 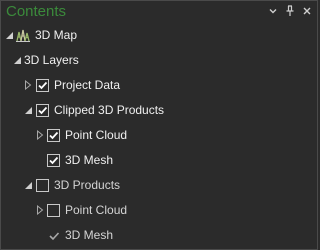 I want to click on tree-node-map-label: 3D Map, so click(x=56, y=35).